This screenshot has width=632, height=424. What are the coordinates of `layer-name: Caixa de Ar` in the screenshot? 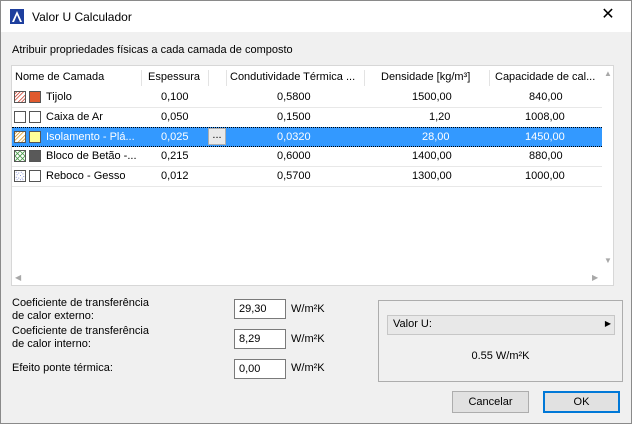 It's located at (74, 117).